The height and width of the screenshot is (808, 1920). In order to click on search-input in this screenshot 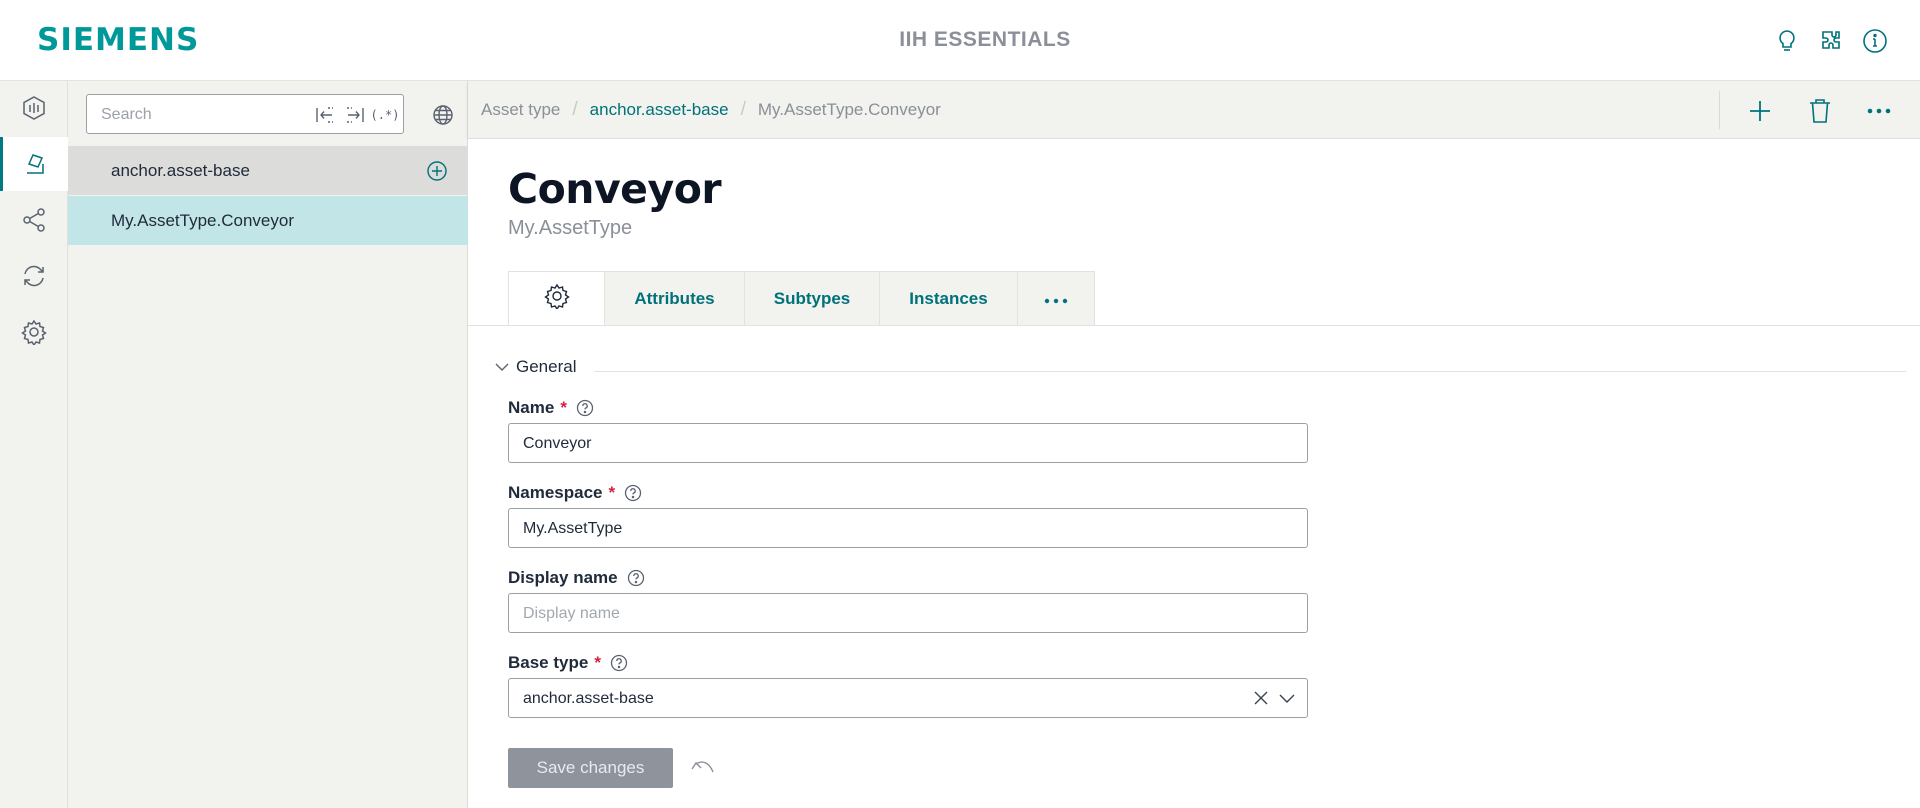, I will do `click(201, 115)`.